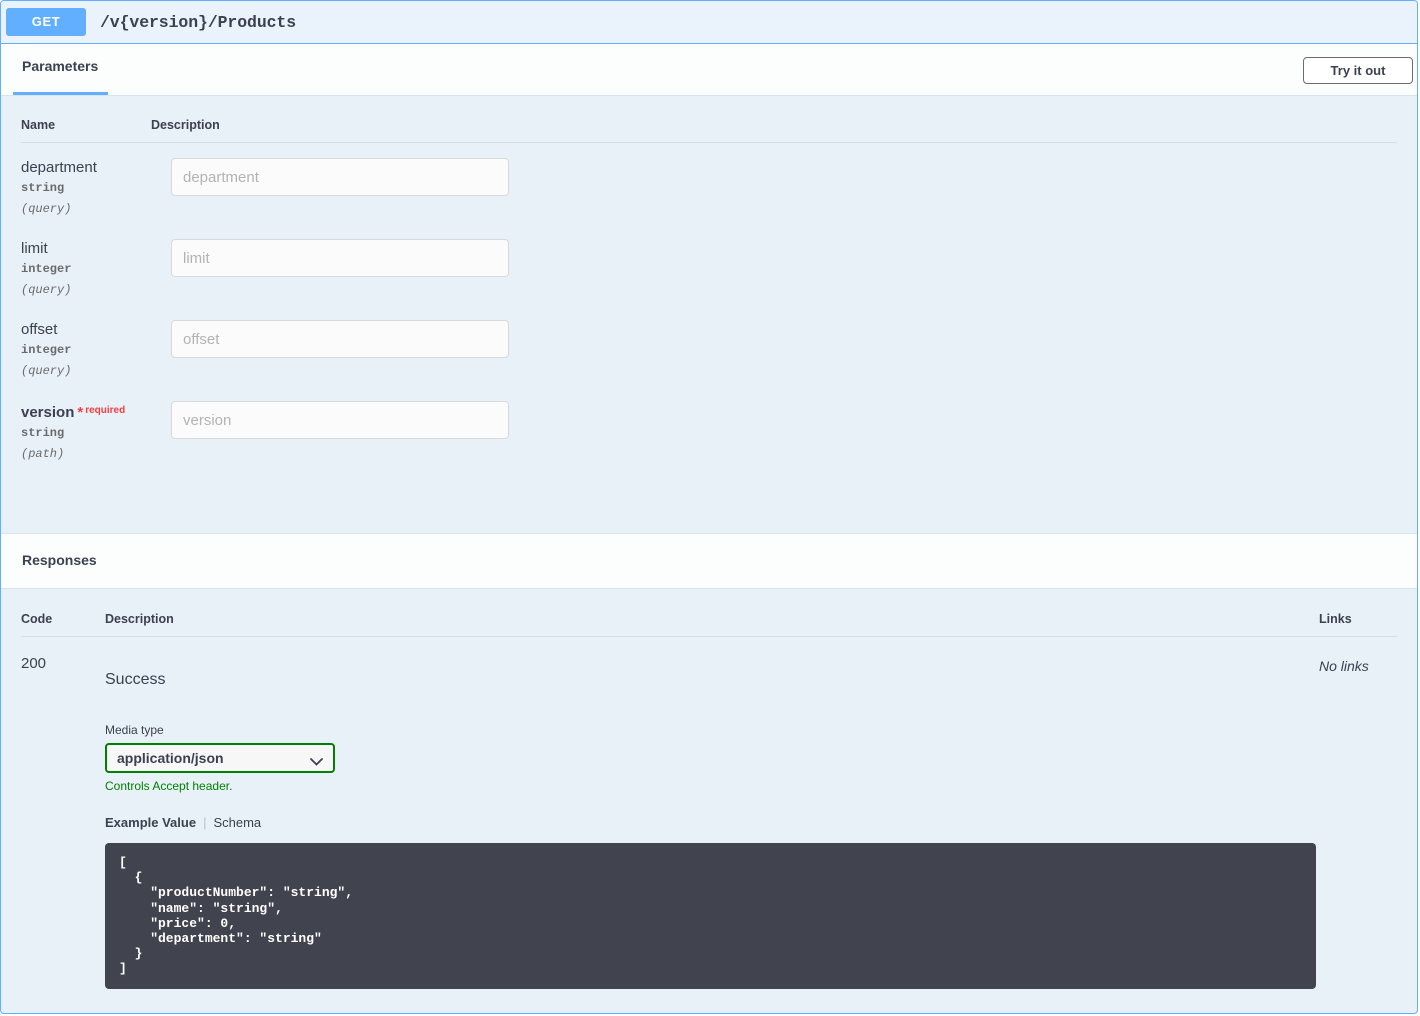 The width and height of the screenshot is (1420, 1016). Describe the element at coordinates (1358, 70) in the screenshot. I see `try-it-out-button: Try it out` at that location.